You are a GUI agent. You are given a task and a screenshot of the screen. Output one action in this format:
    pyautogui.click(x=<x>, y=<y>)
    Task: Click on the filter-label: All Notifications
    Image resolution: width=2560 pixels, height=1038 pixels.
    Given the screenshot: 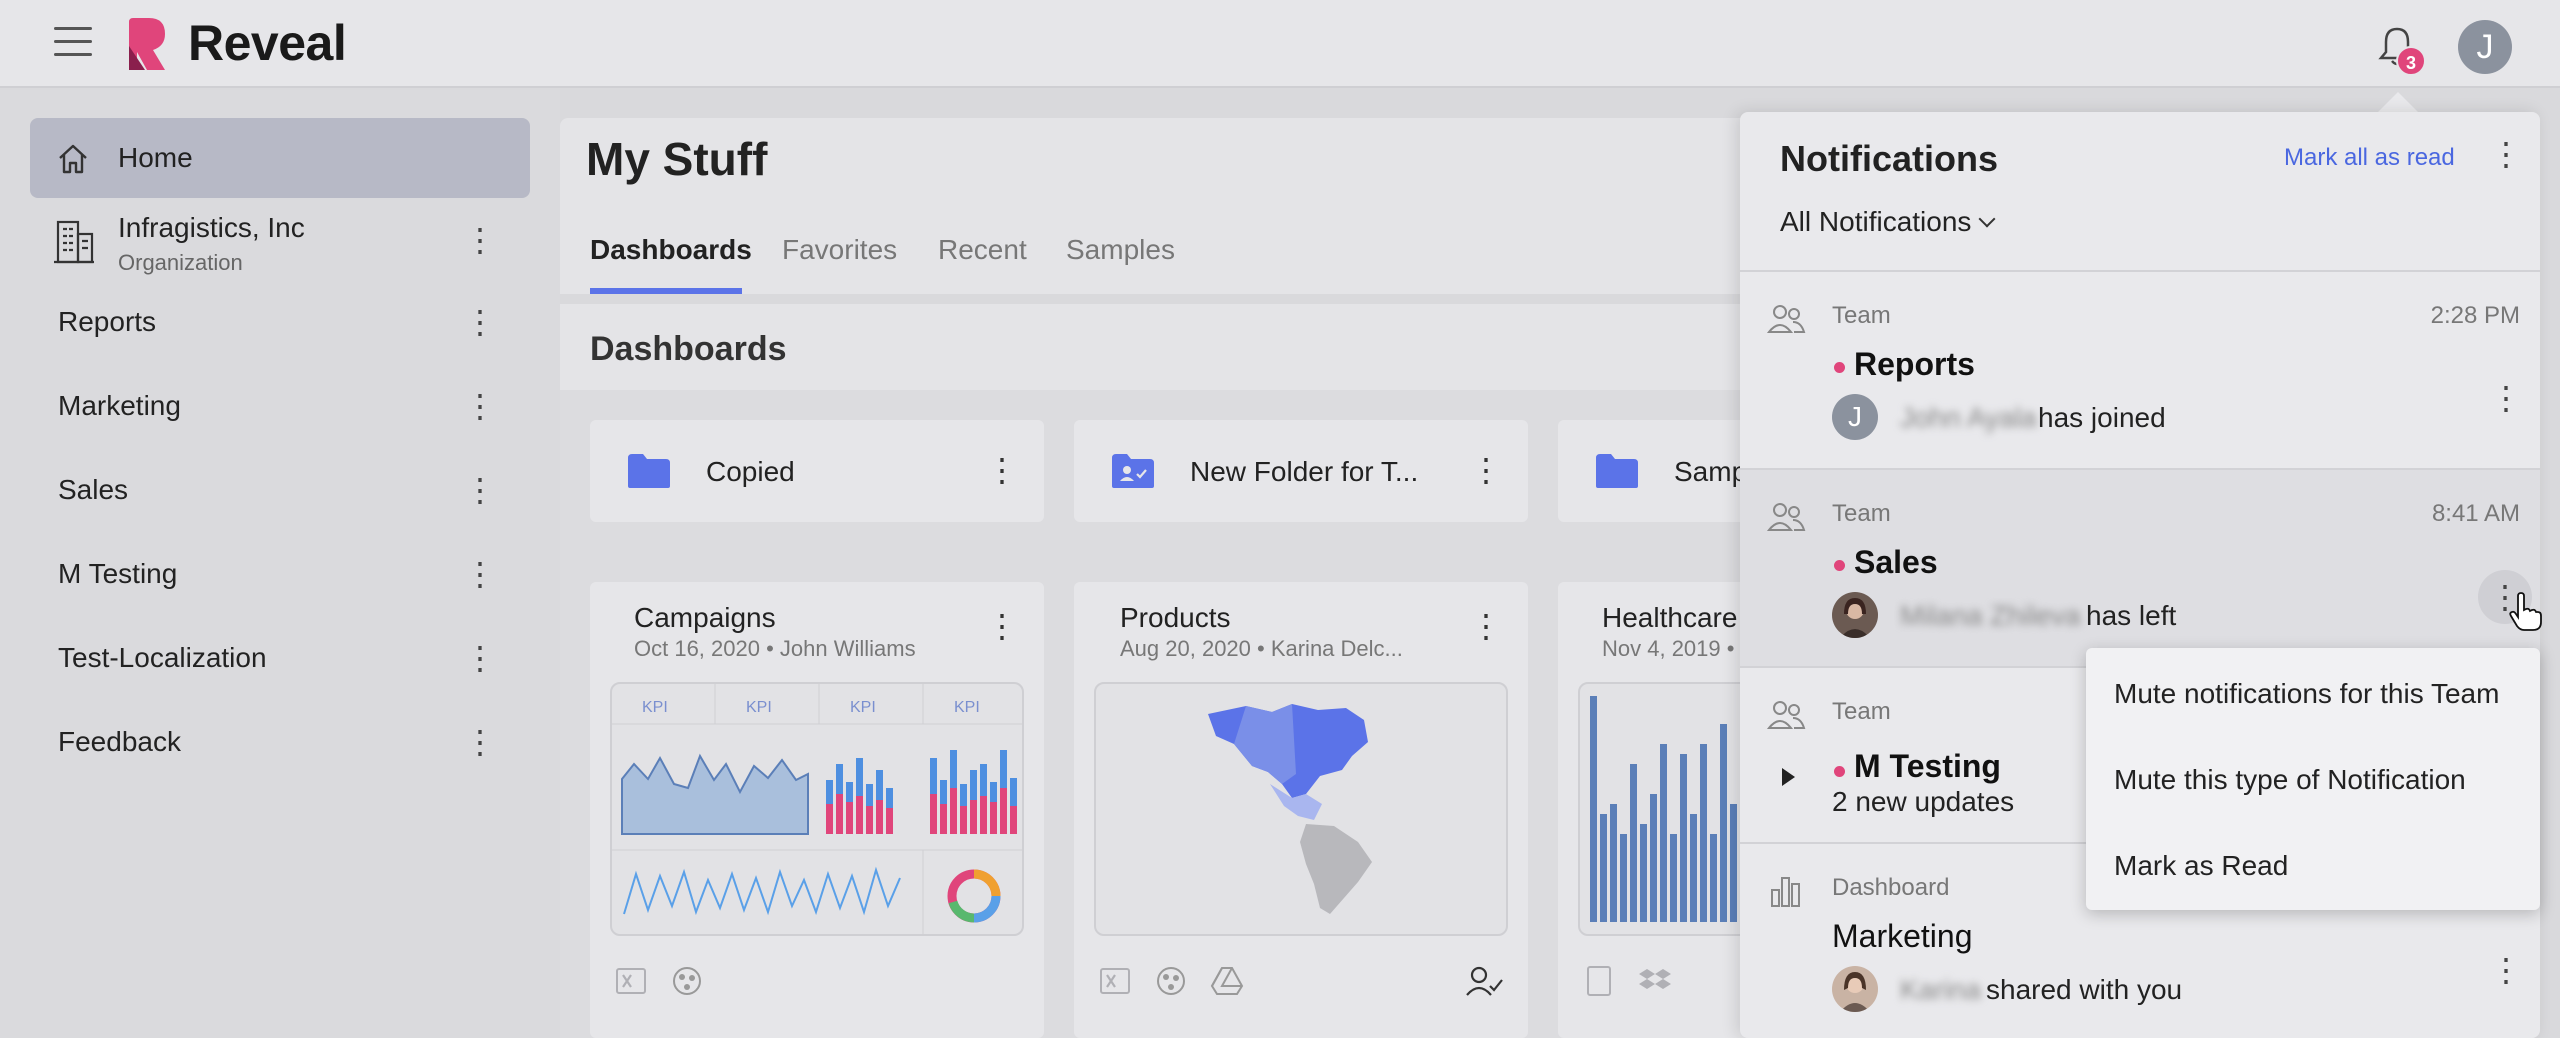 What is the action you would take?
    pyautogui.click(x=1876, y=221)
    